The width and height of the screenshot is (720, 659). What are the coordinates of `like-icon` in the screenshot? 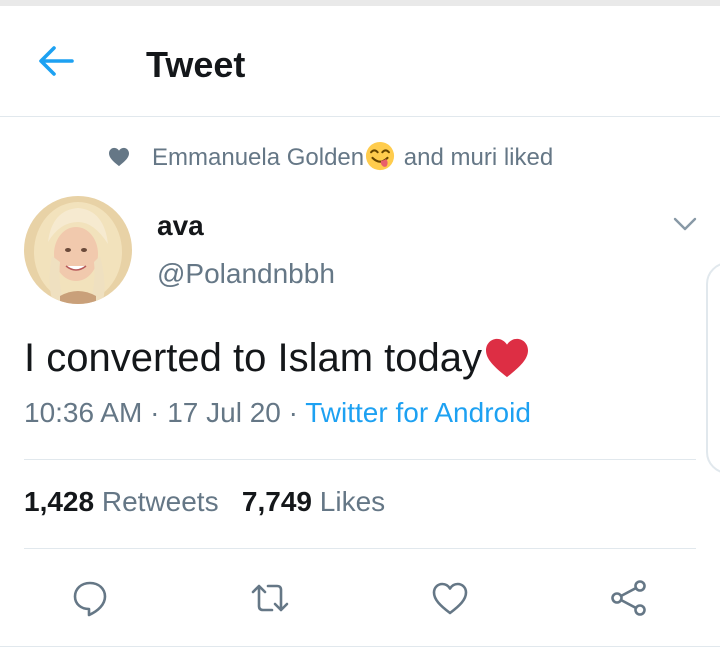 It's located at (450, 598).